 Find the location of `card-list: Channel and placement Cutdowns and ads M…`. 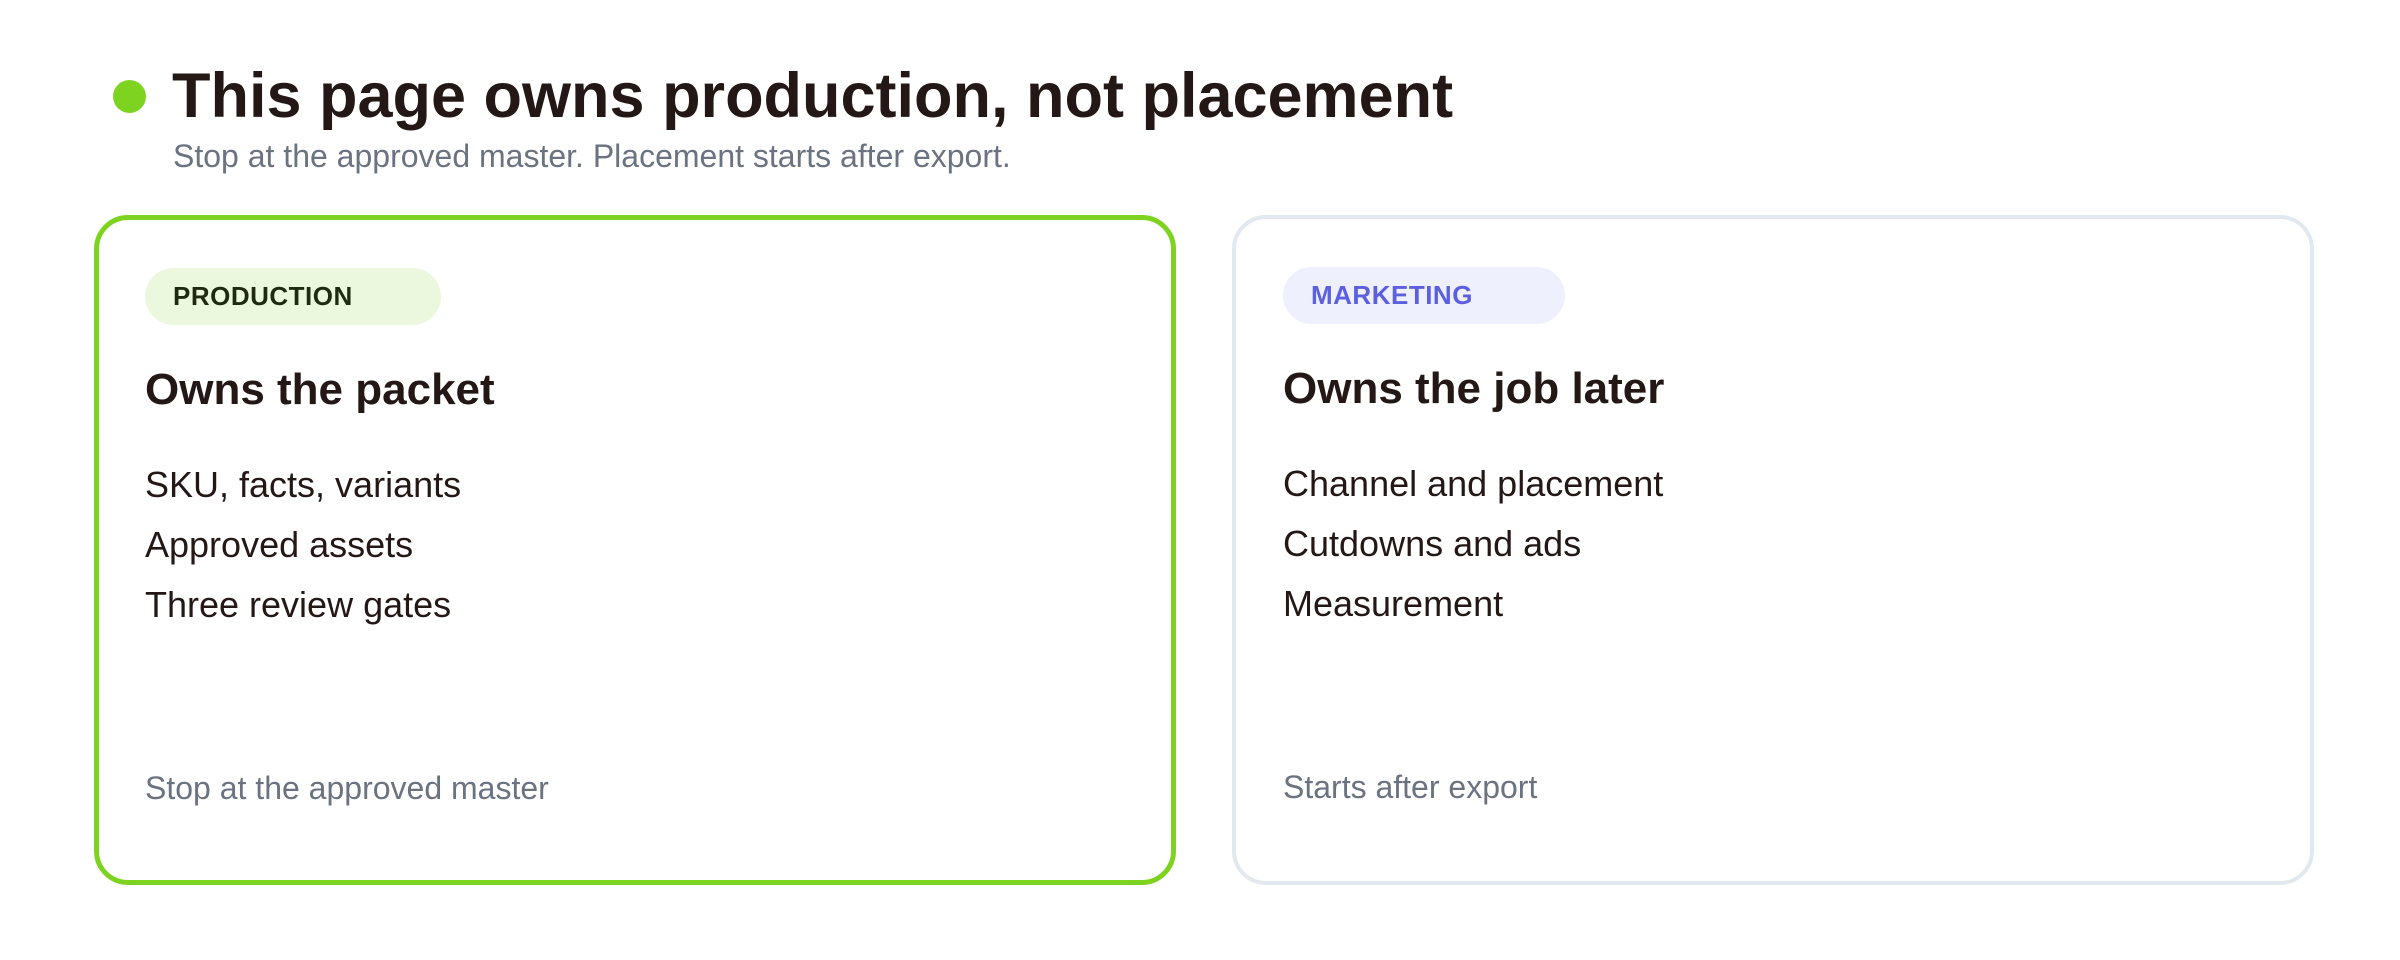

card-list: Channel and placement Cutdowns and ads M… is located at coordinates (1473, 544).